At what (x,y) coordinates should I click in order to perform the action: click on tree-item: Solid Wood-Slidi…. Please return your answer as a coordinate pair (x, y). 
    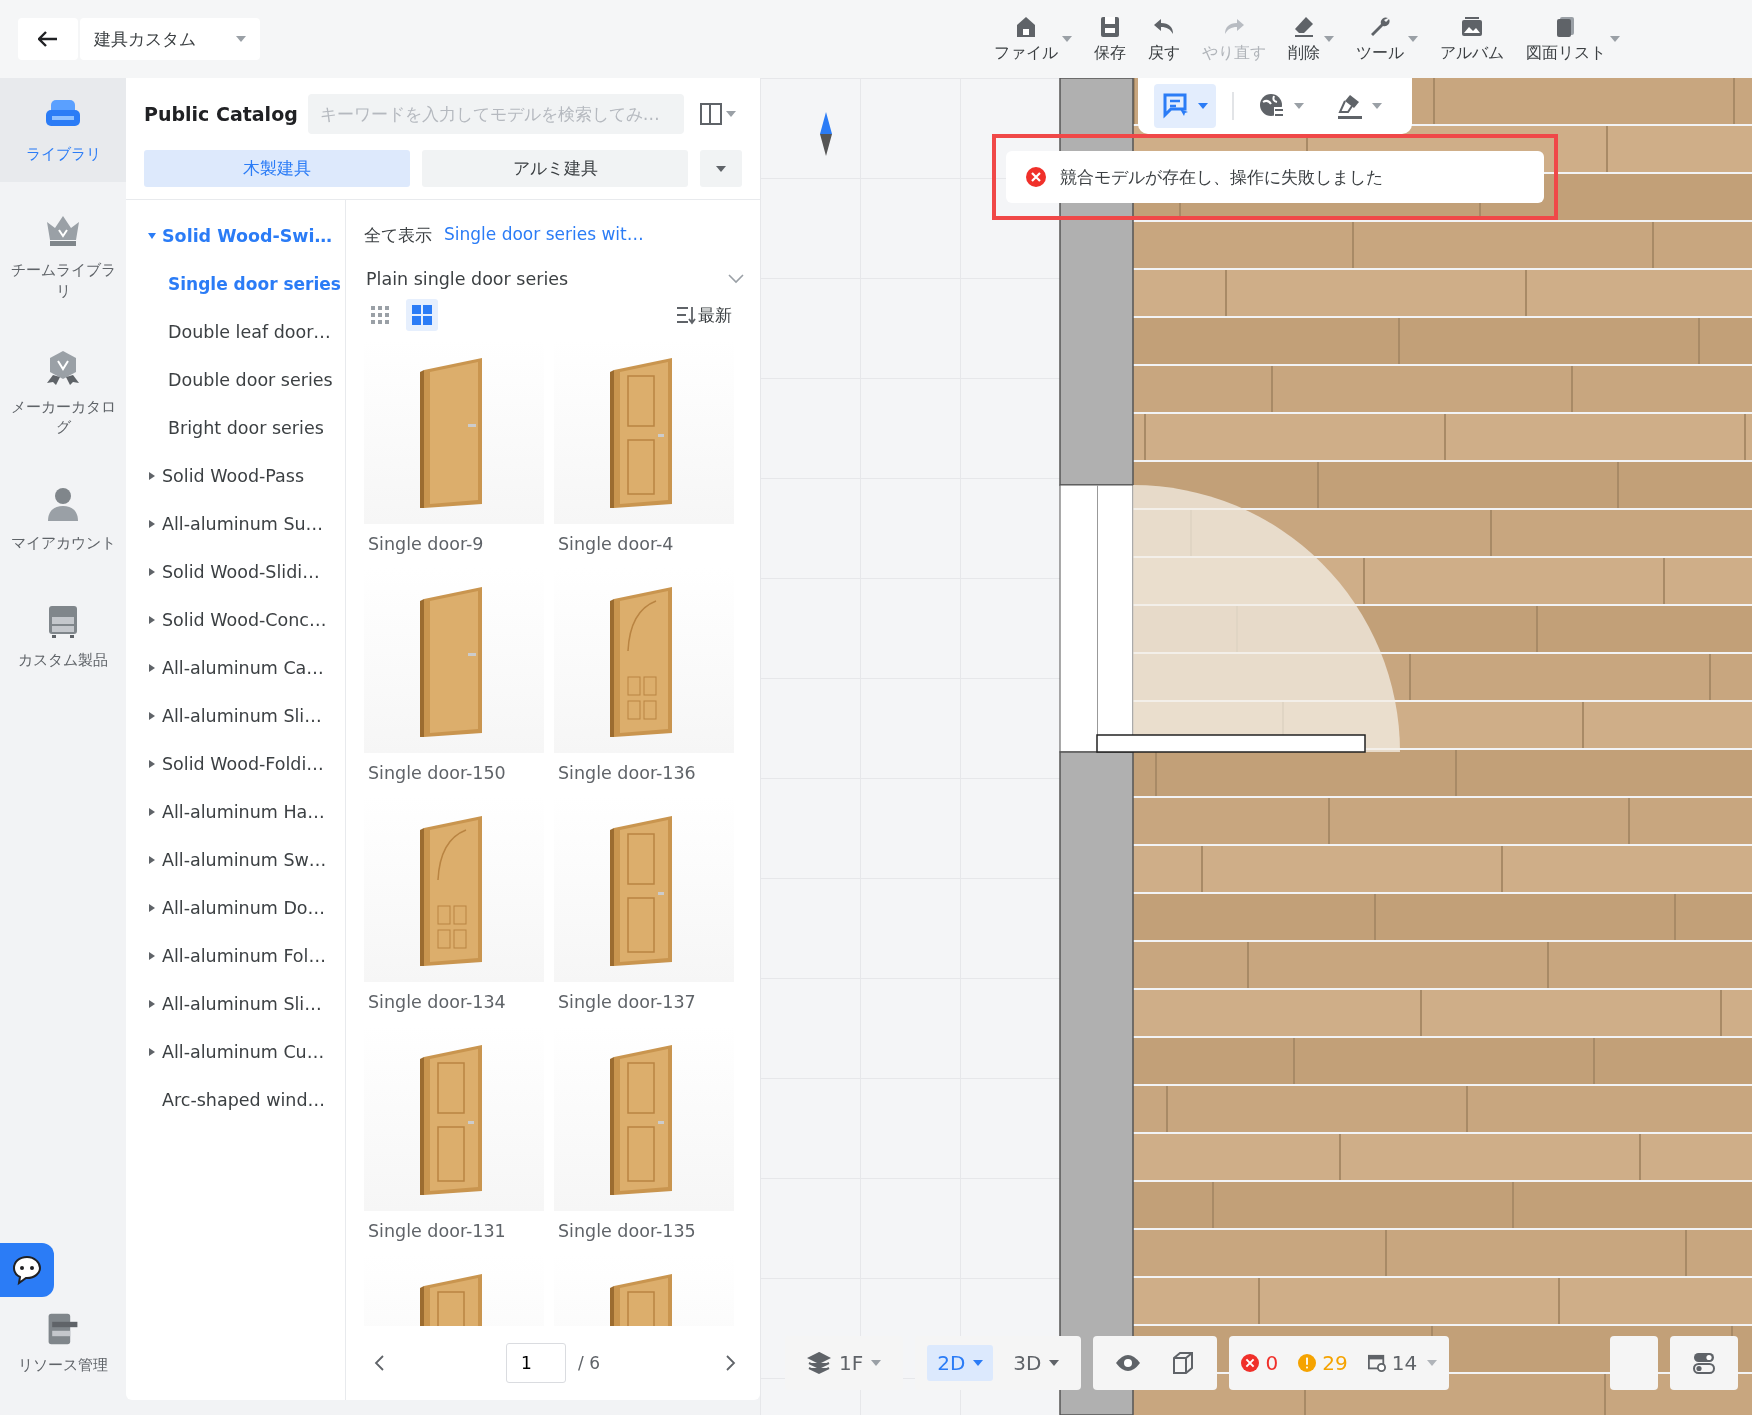
    Looking at the image, I should click on (235, 572).